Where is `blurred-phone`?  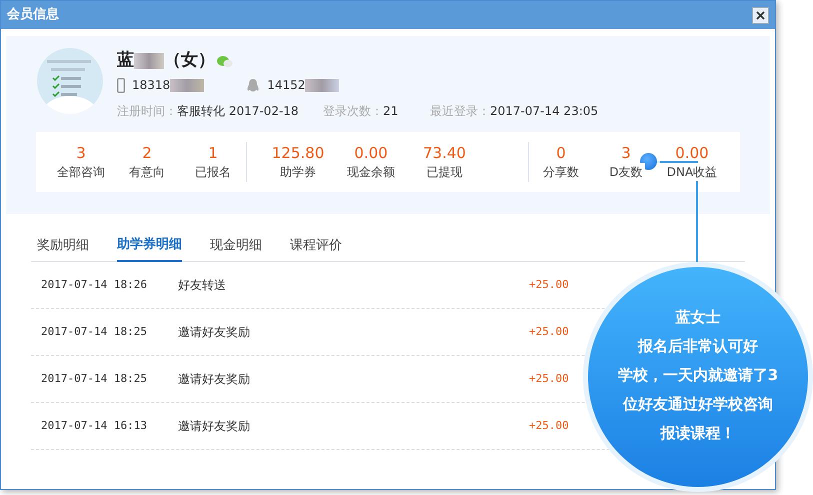
blurred-phone is located at coordinates (187, 85).